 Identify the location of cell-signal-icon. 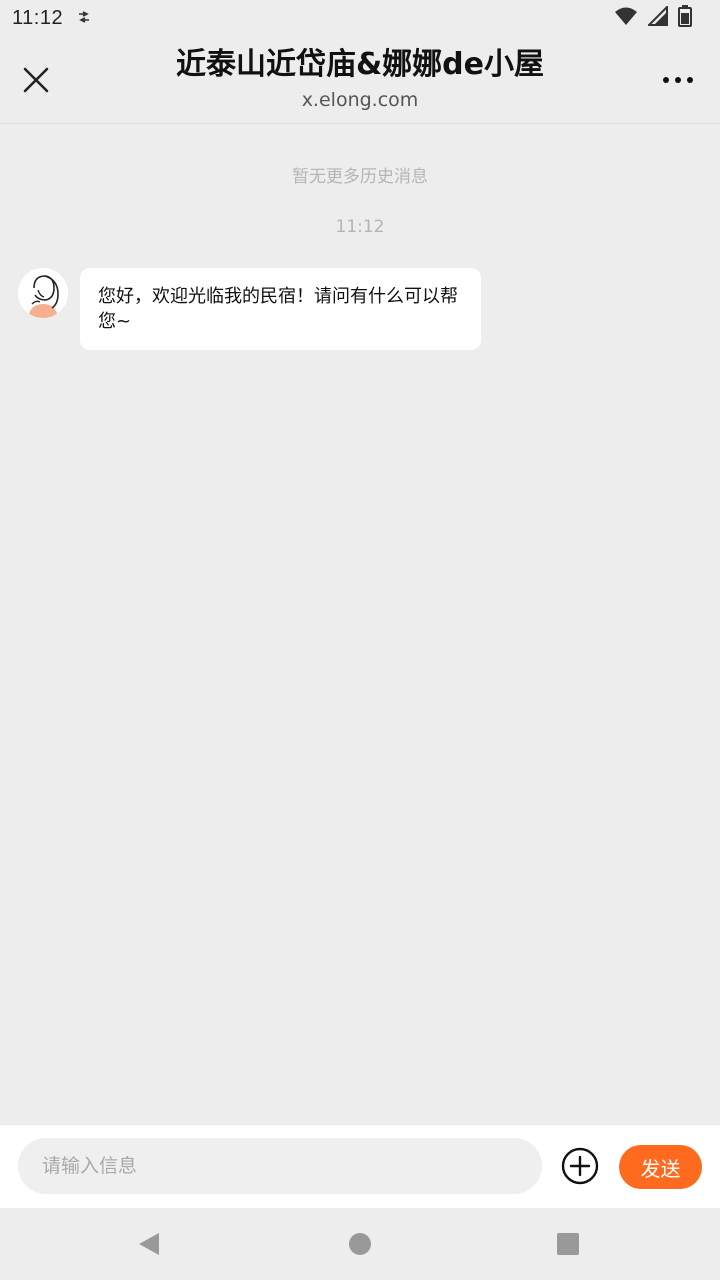
(657, 17).